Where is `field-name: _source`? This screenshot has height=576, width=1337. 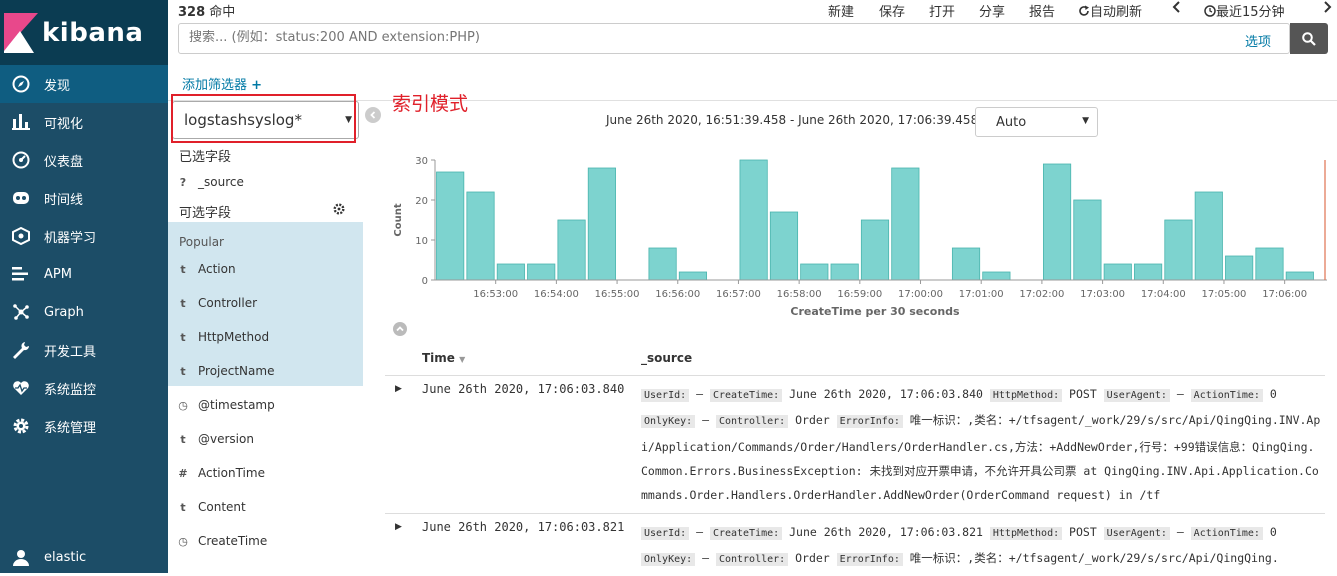
field-name: _source is located at coordinates (221, 182).